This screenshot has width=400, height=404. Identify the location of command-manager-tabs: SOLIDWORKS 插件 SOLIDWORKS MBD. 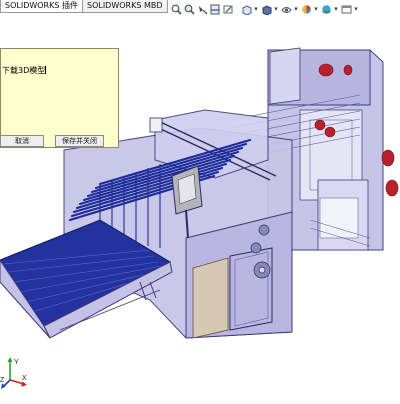
(85, 6).